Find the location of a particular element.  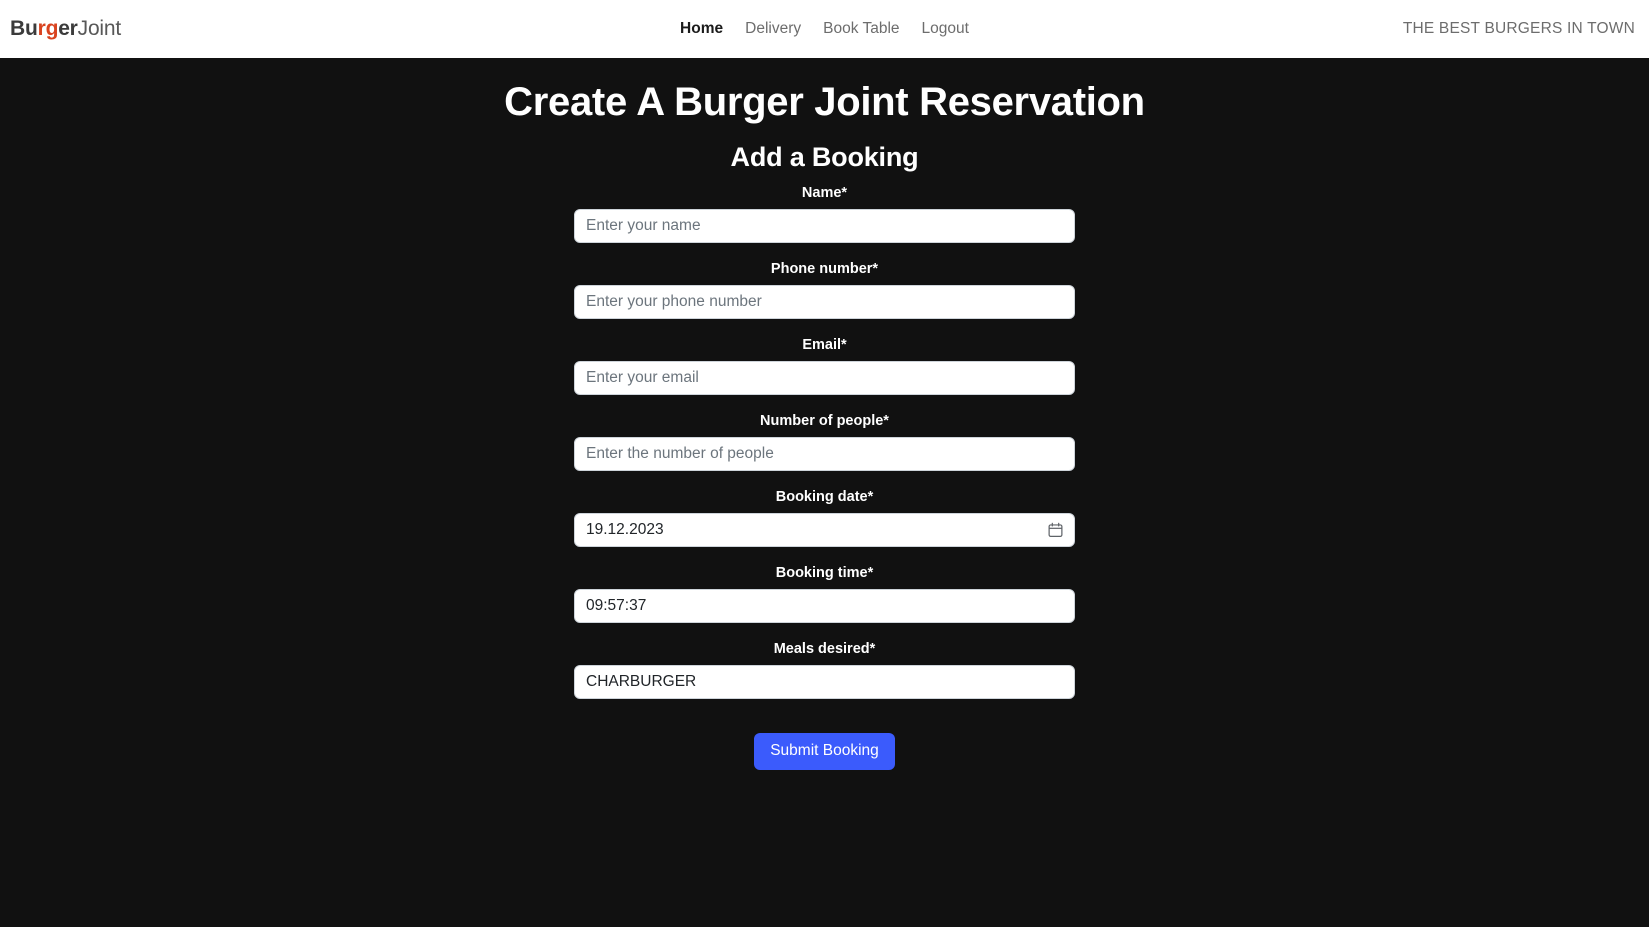

header-tagline: THE BEST BURGERS IN TOWN is located at coordinates (1518, 28).